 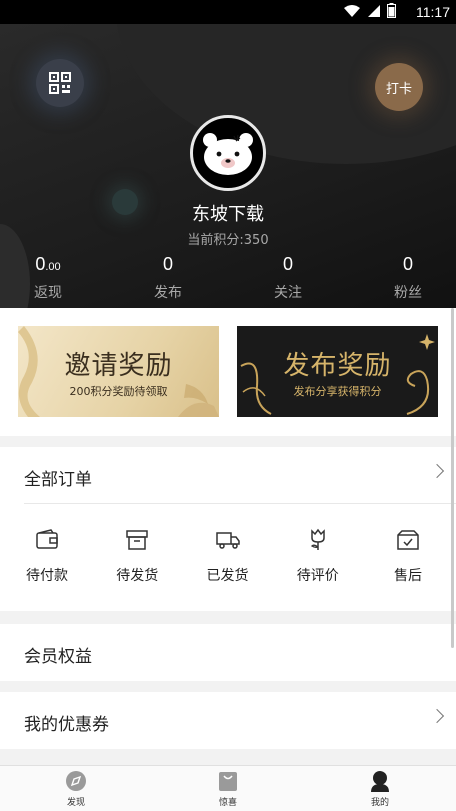 What do you see at coordinates (228, 214) in the screenshot?
I see `username: 东坡下载` at bounding box center [228, 214].